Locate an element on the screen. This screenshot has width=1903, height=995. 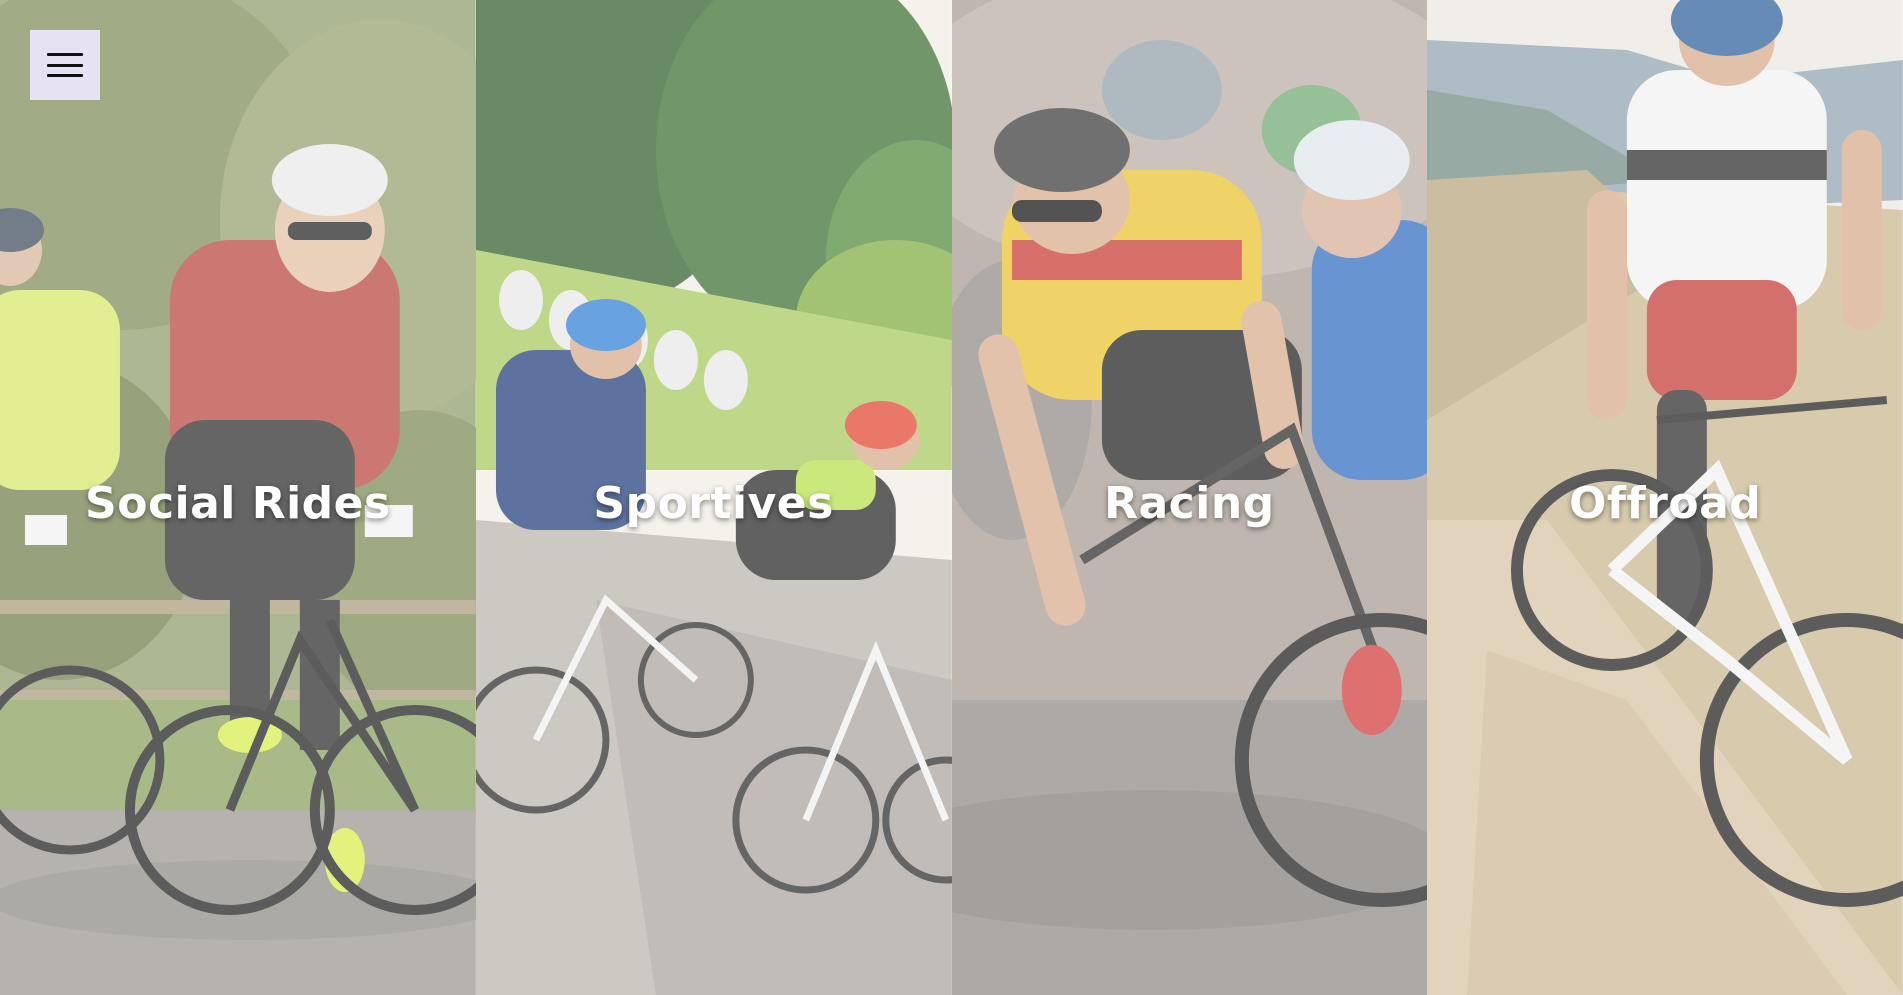
panel-title-social-rides: Social Rides is located at coordinates (238, 503).